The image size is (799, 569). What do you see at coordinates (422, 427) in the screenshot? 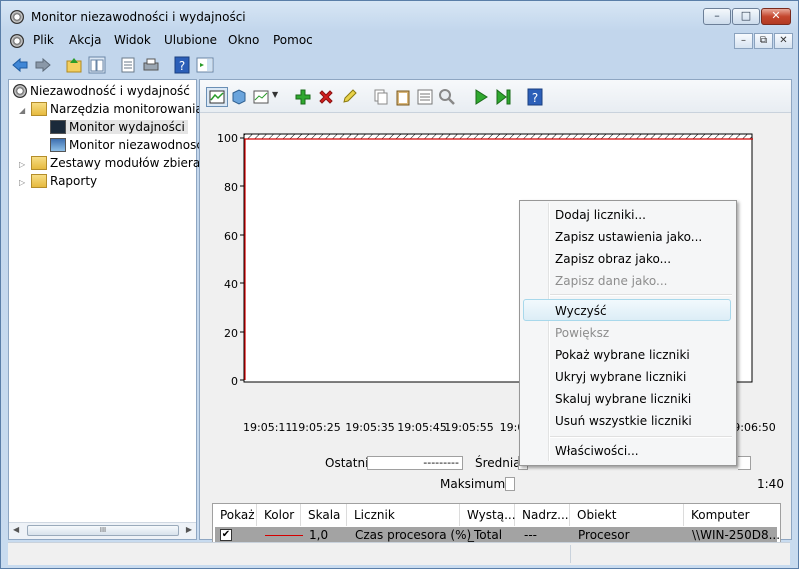
I see `x-tick-label: 19:05:45` at bounding box center [422, 427].